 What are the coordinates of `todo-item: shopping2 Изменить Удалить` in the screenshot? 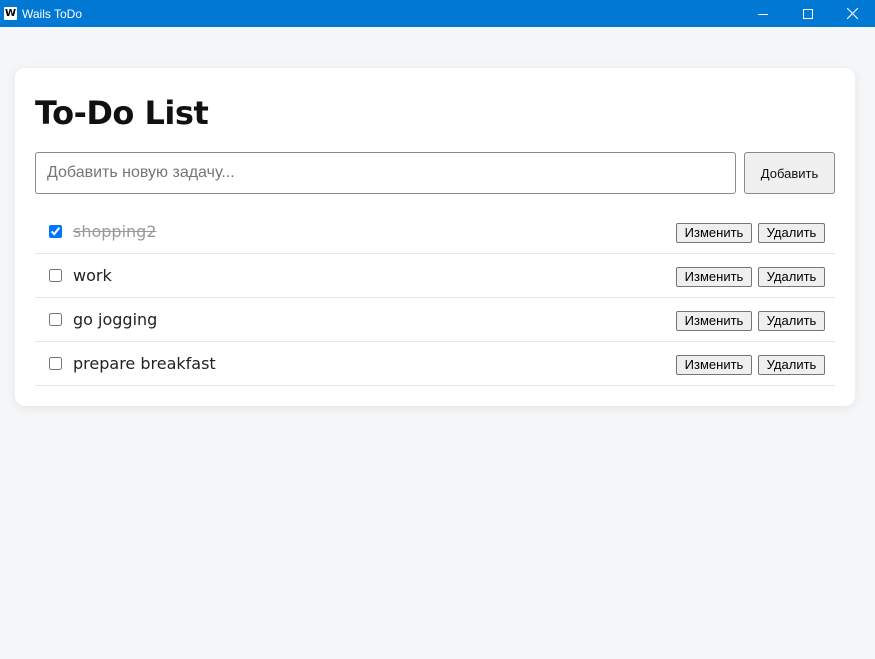 It's located at (435, 232).